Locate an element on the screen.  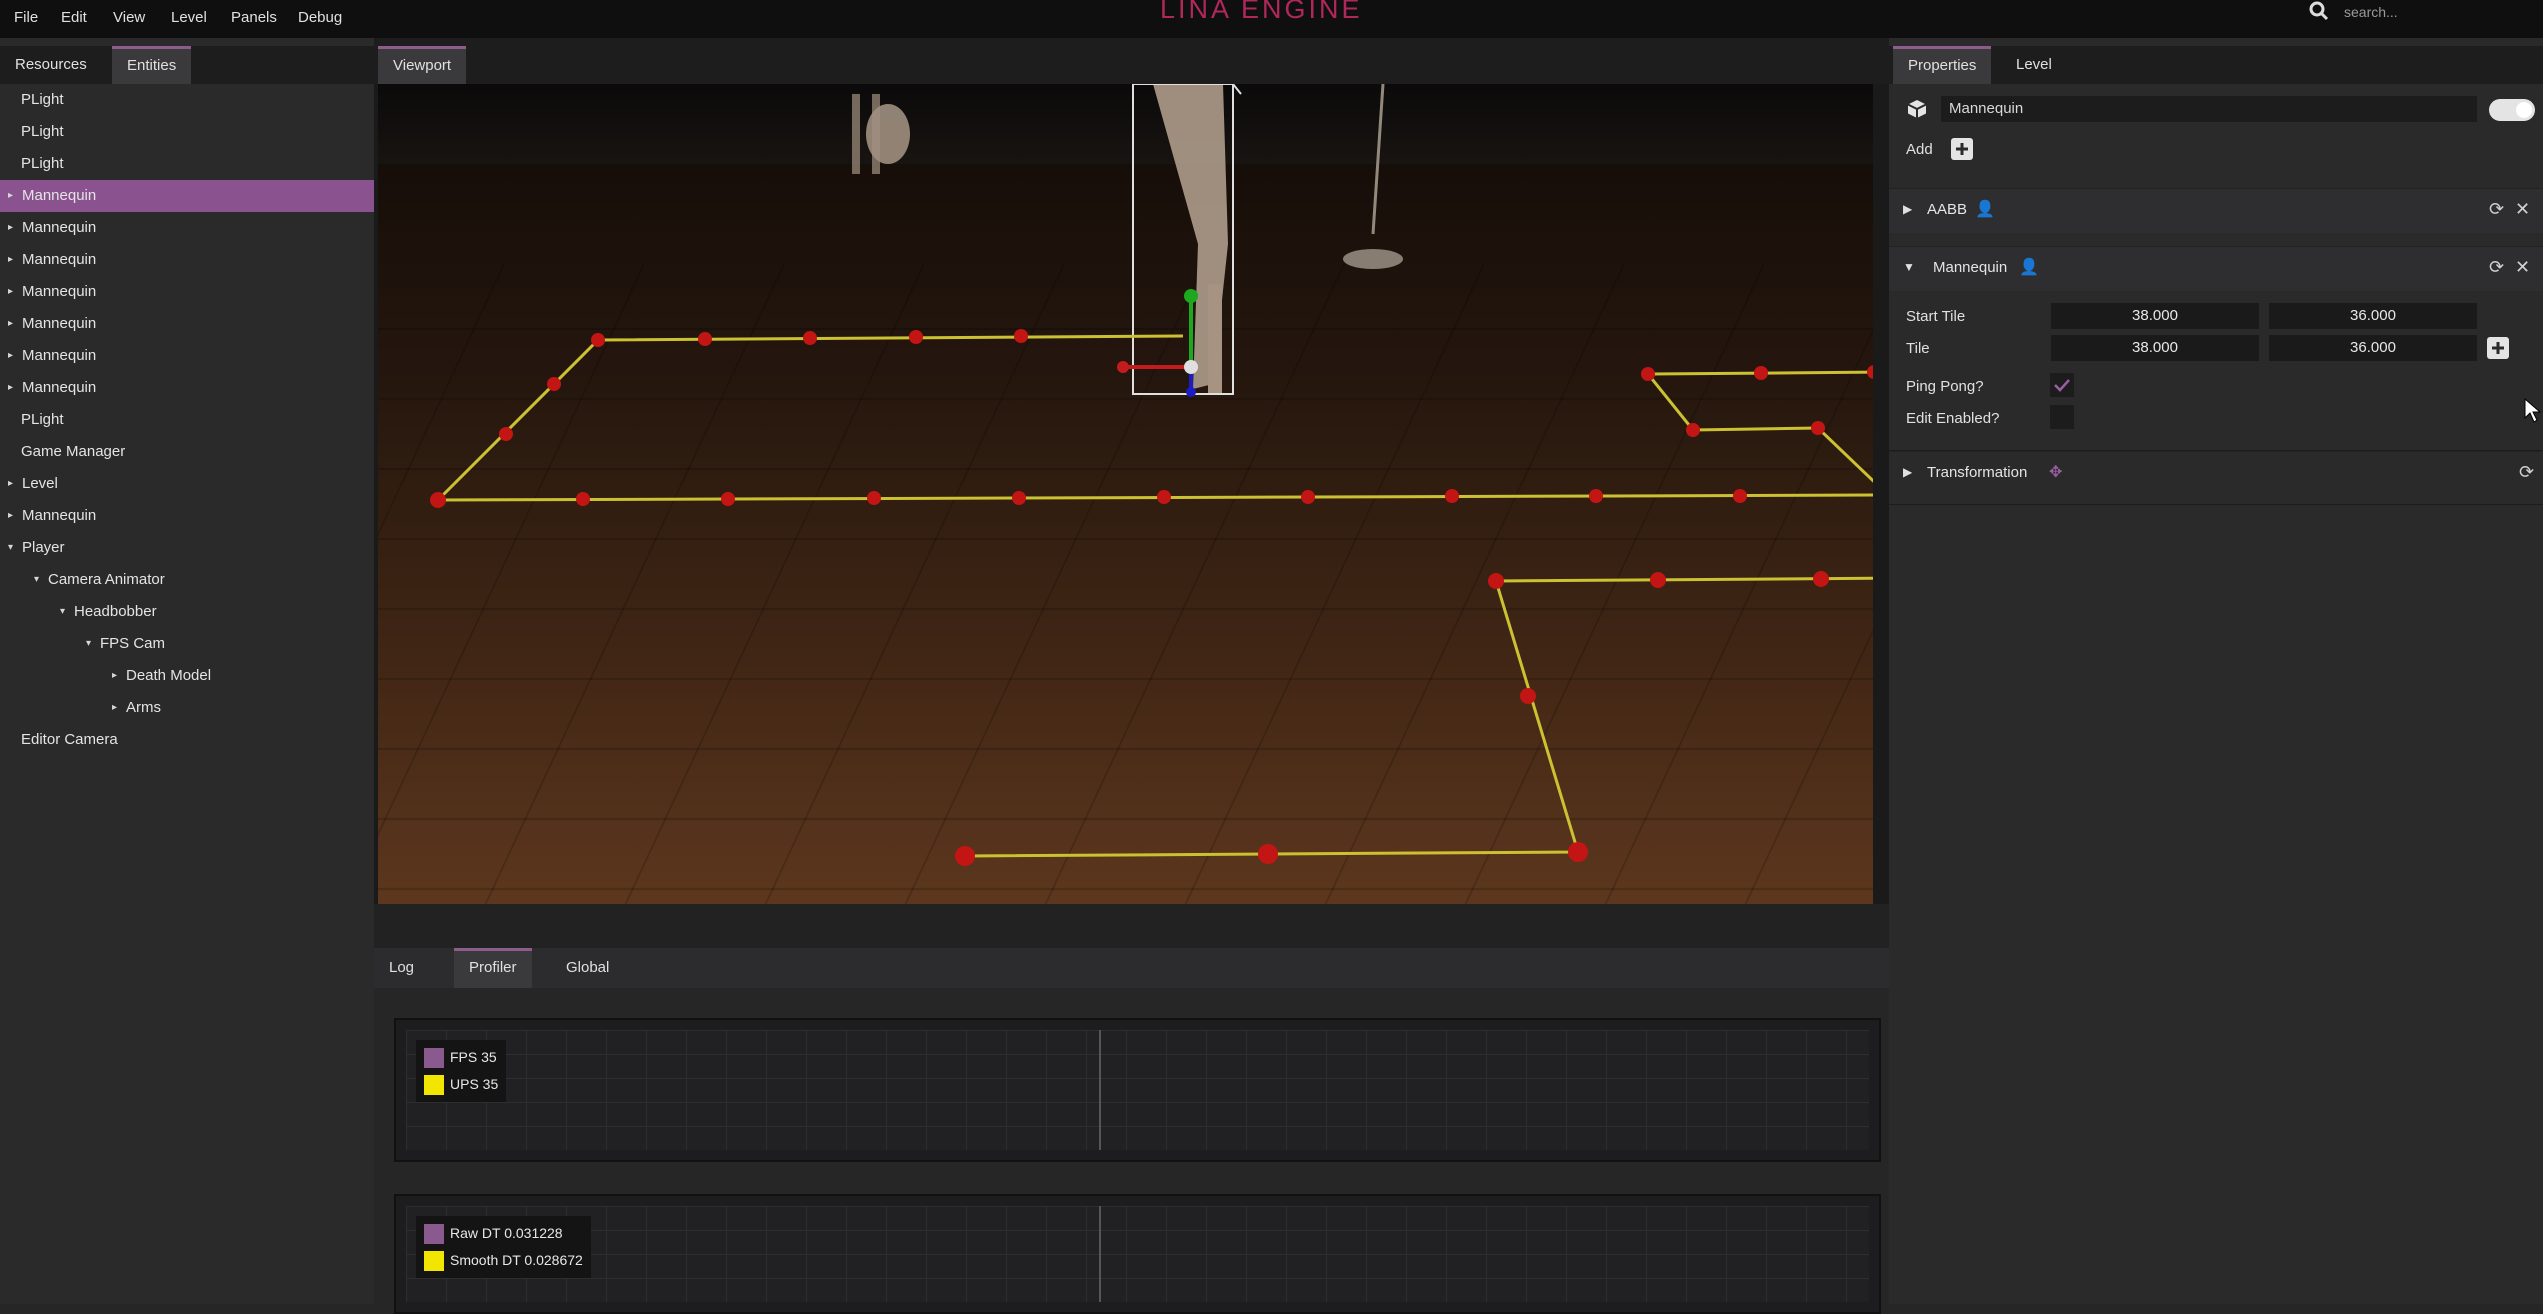
menu-edit: Edit is located at coordinates (74, 17).